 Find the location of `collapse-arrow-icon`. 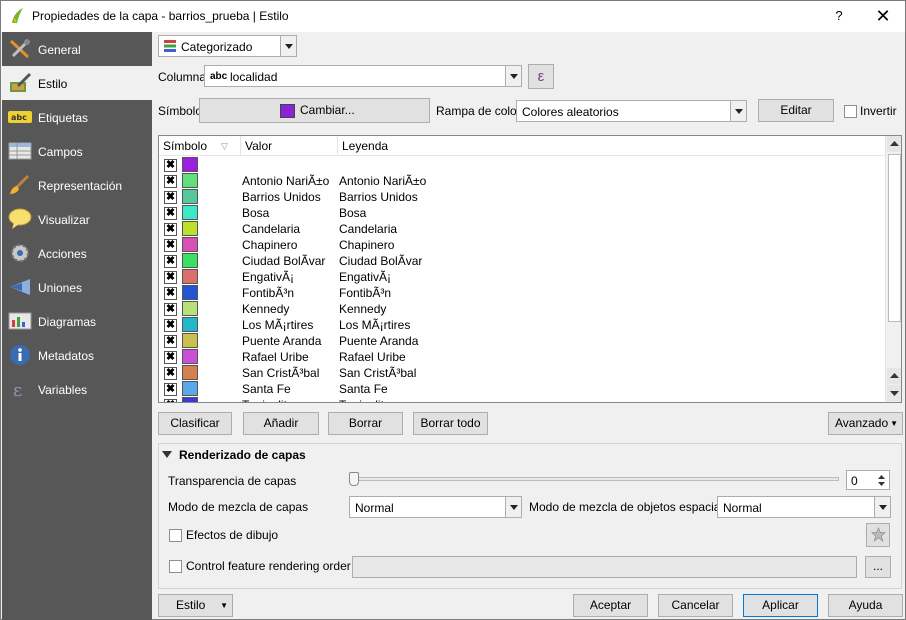

collapse-arrow-icon is located at coordinates (167, 454).